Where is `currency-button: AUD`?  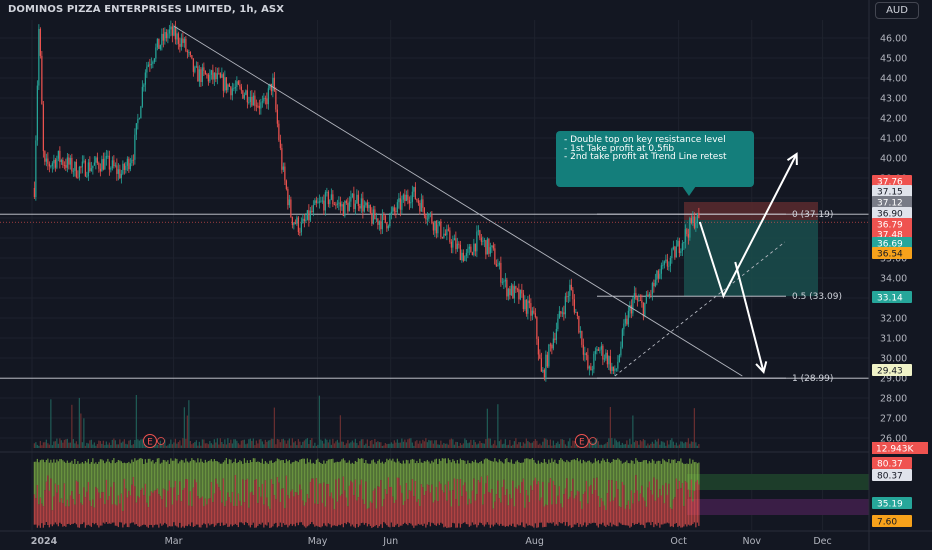 currency-button: AUD is located at coordinates (897, 10).